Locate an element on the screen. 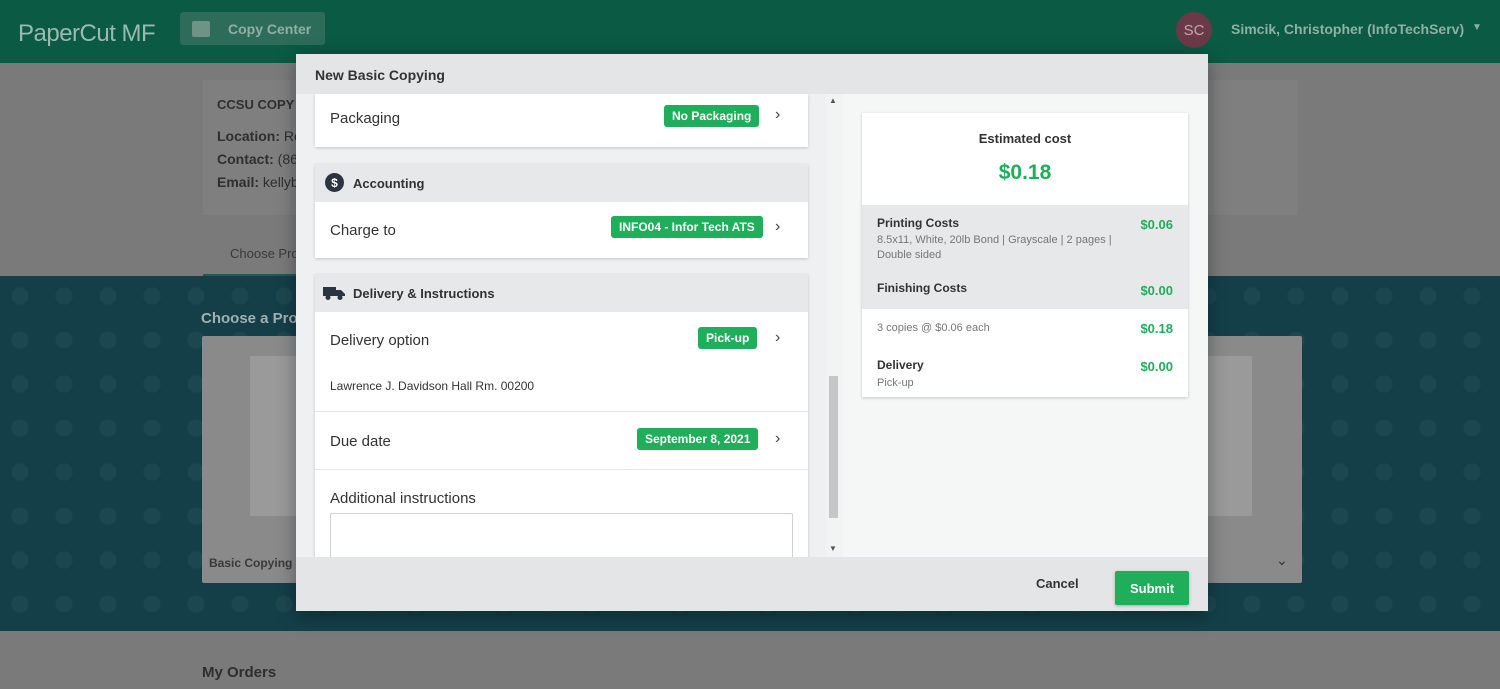  delivery-cost-title: Delivery is located at coordinates (900, 365).